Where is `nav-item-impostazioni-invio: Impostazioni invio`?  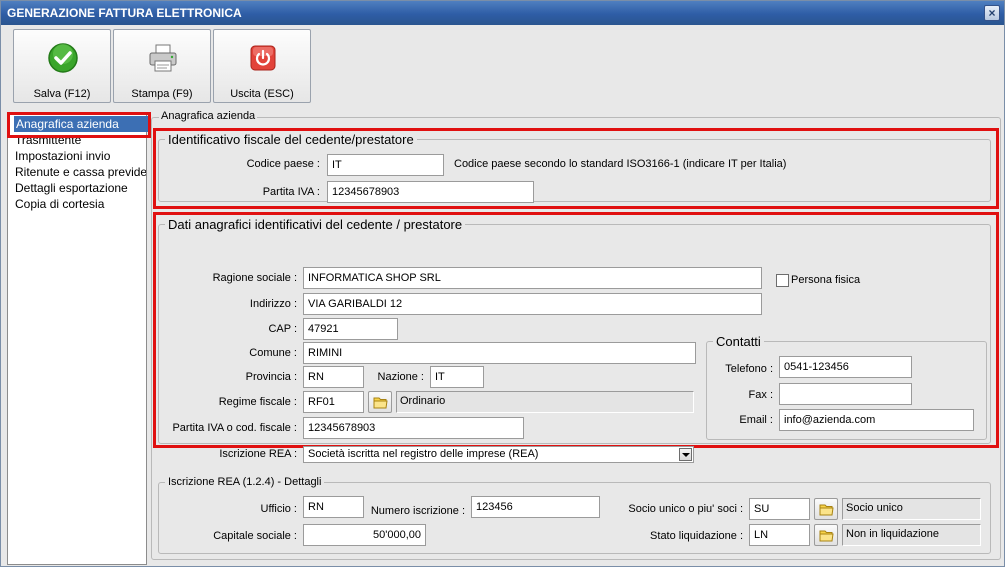
nav-item-impostazioni-invio: Impostazioni invio is located at coordinates (77, 156).